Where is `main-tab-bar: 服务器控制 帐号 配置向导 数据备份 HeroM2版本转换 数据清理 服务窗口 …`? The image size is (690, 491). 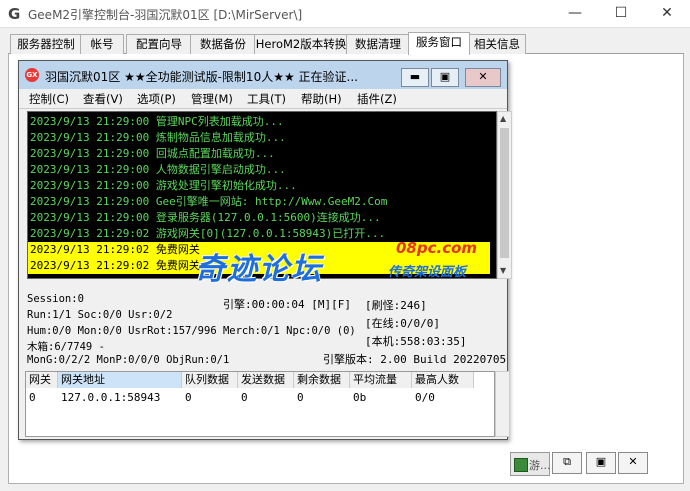 main-tab-bar: 服务器控制 帐号 配置向导 数据备份 HeroM2版本转换 数据清理 服务窗口 … is located at coordinates (346, 43).